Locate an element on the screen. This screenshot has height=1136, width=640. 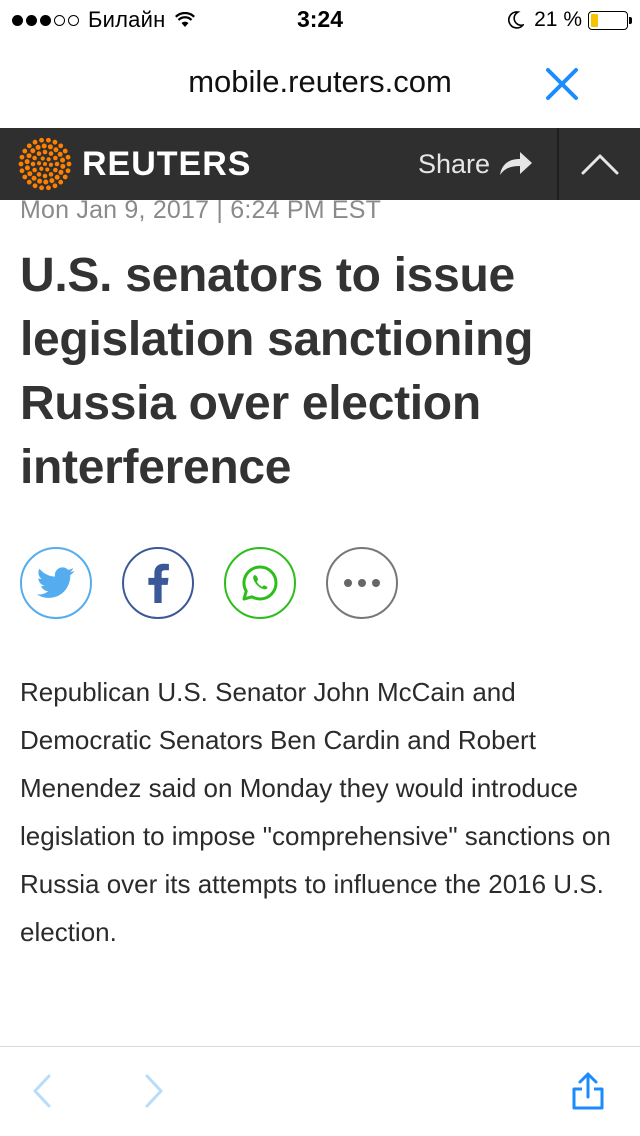
twitter-bird-icon is located at coordinates (56, 582).